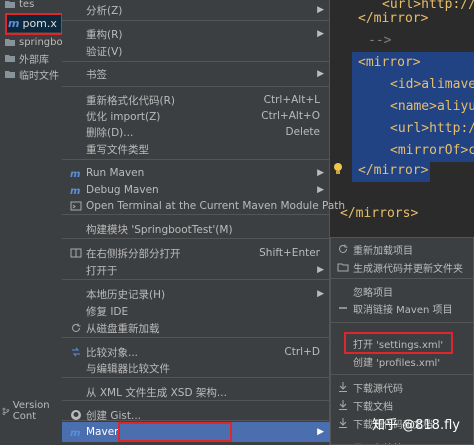  I want to click on code-line: <mirror>, so click(389, 62).